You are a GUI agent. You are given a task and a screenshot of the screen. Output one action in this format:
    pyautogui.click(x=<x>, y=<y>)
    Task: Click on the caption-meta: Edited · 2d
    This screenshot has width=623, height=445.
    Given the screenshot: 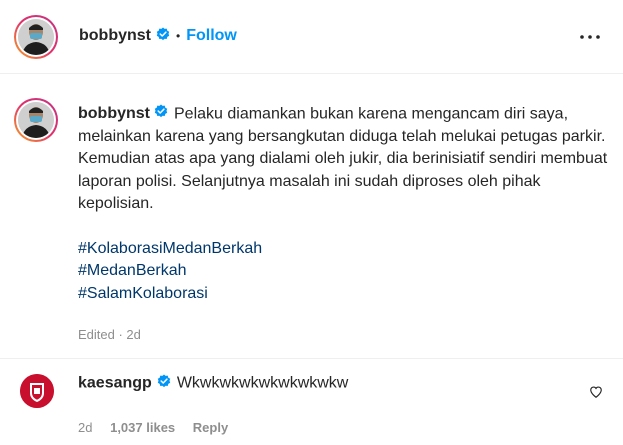 What is the action you would take?
    pyautogui.click(x=109, y=334)
    